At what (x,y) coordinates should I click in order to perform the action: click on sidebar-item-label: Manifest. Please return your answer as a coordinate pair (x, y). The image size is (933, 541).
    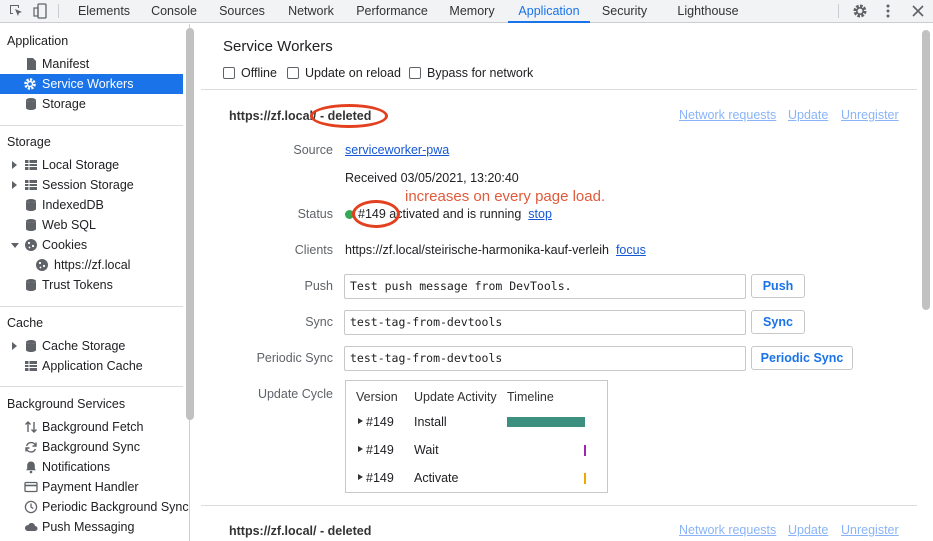
    Looking at the image, I should click on (66, 64).